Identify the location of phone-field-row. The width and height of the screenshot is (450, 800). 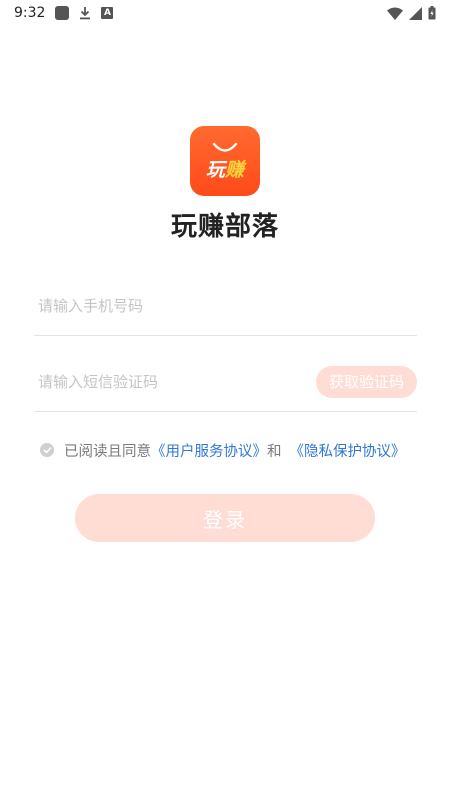
(225, 306).